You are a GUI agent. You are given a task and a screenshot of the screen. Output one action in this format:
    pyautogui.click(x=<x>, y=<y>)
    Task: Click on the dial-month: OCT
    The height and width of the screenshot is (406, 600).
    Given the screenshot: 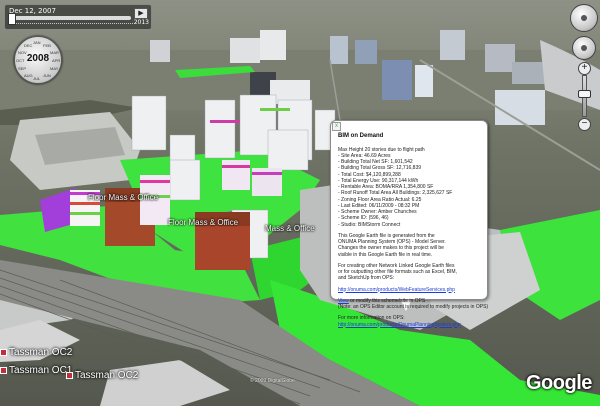 What is the action you would take?
    pyautogui.click(x=20, y=60)
    